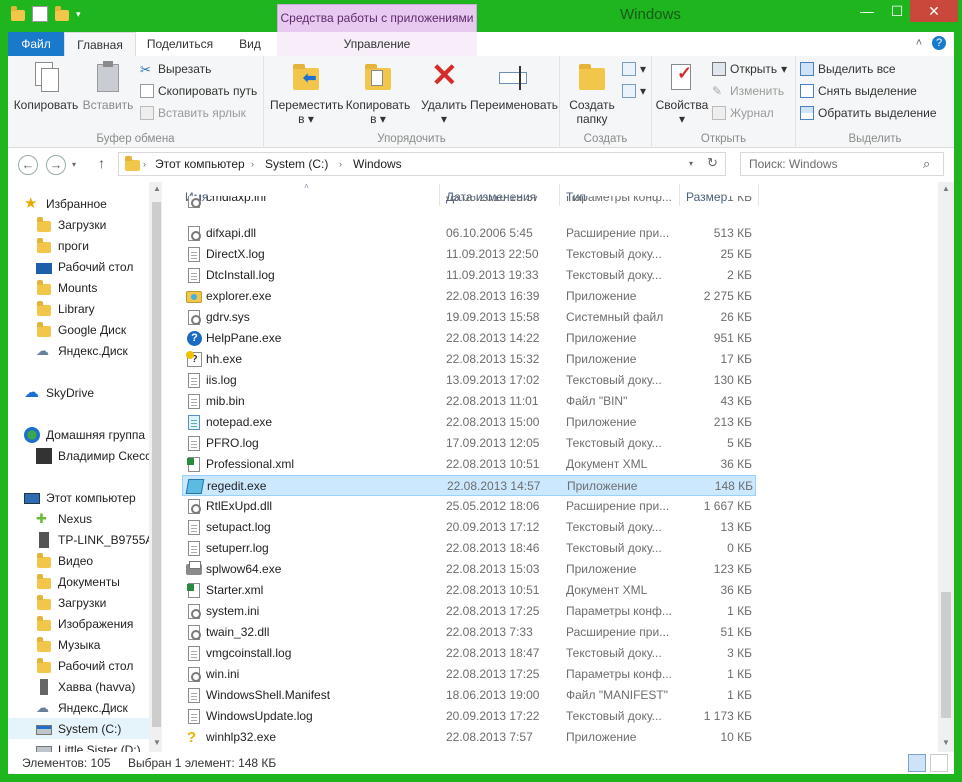 Image resolution: width=962 pixels, height=782 pixels. What do you see at coordinates (712, 163) in the screenshot?
I see `refresh-icon: ↻` at bounding box center [712, 163].